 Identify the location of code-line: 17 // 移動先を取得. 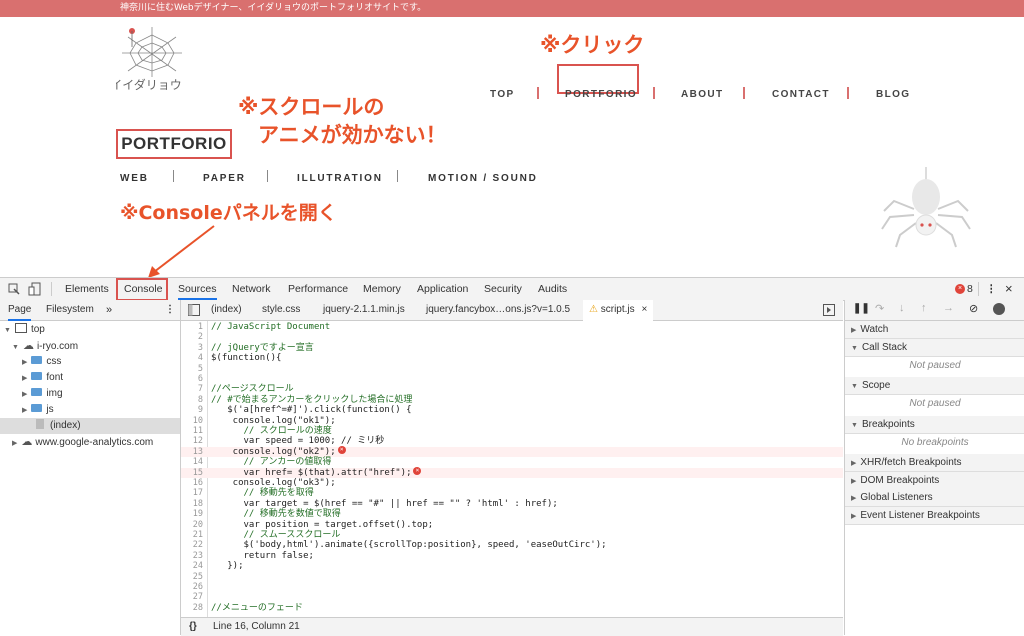
(512, 493).